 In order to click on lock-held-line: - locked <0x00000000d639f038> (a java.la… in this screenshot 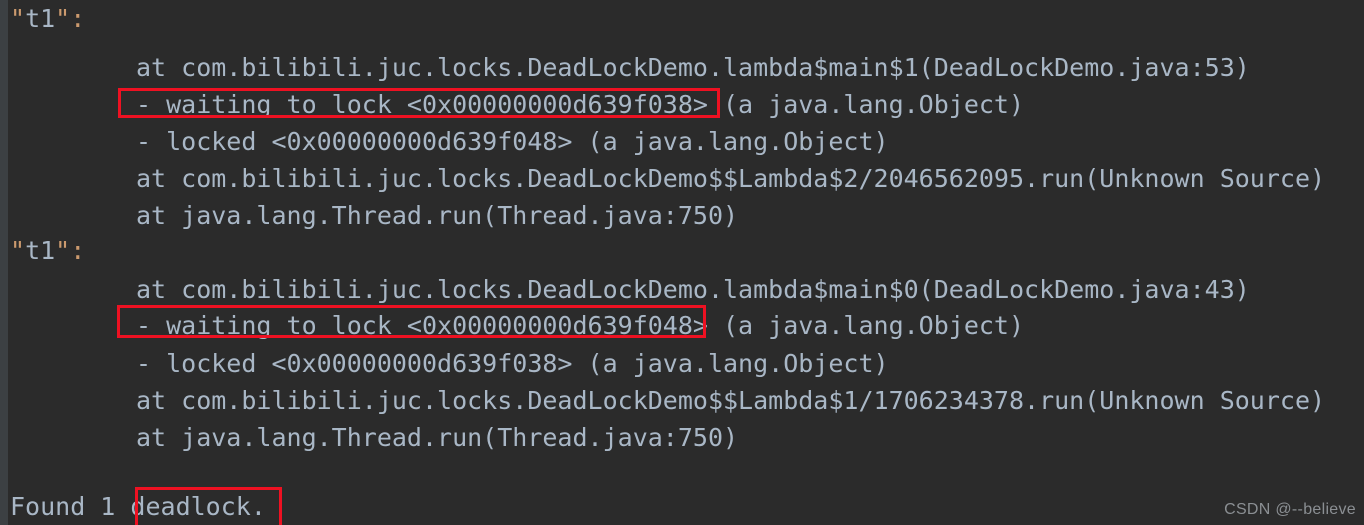, I will do `click(512, 363)`.